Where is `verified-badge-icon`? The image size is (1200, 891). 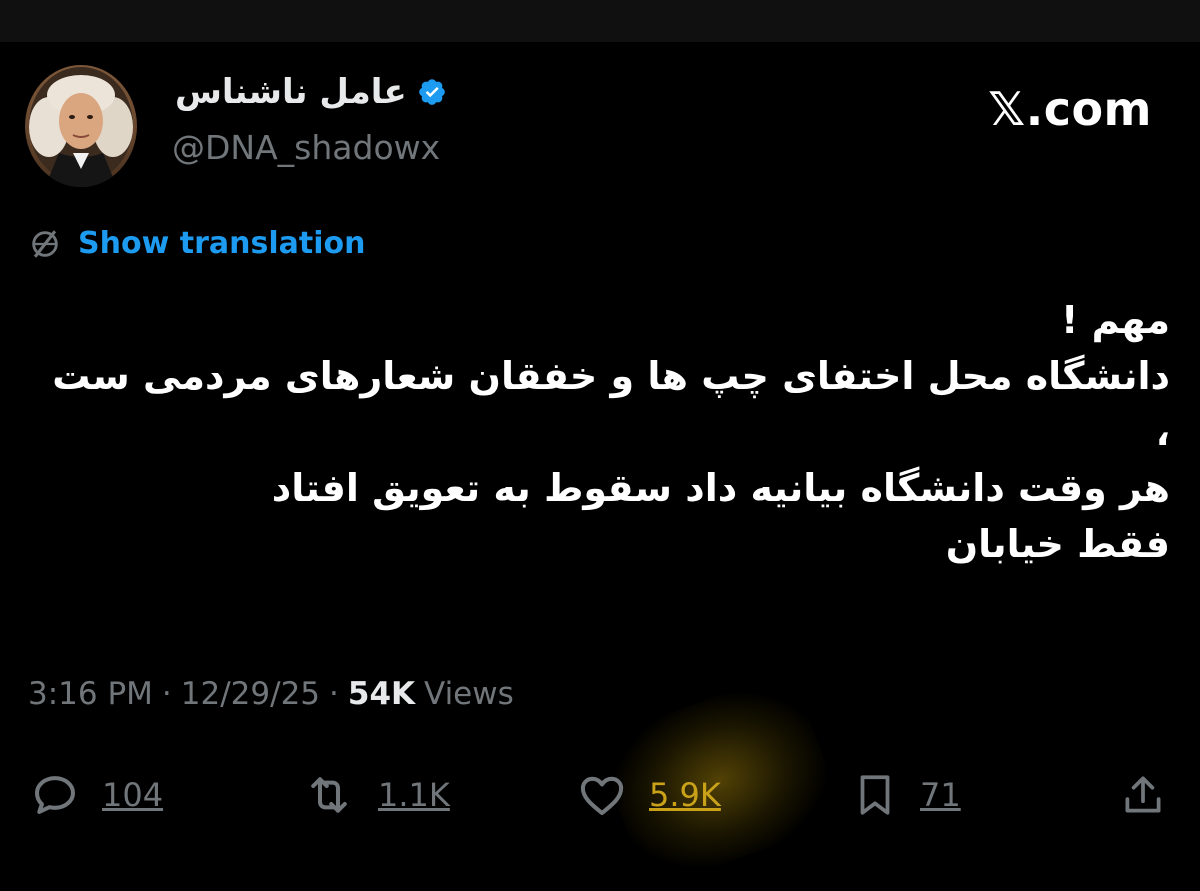
verified-badge-icon is located at coordinates (431, 92).